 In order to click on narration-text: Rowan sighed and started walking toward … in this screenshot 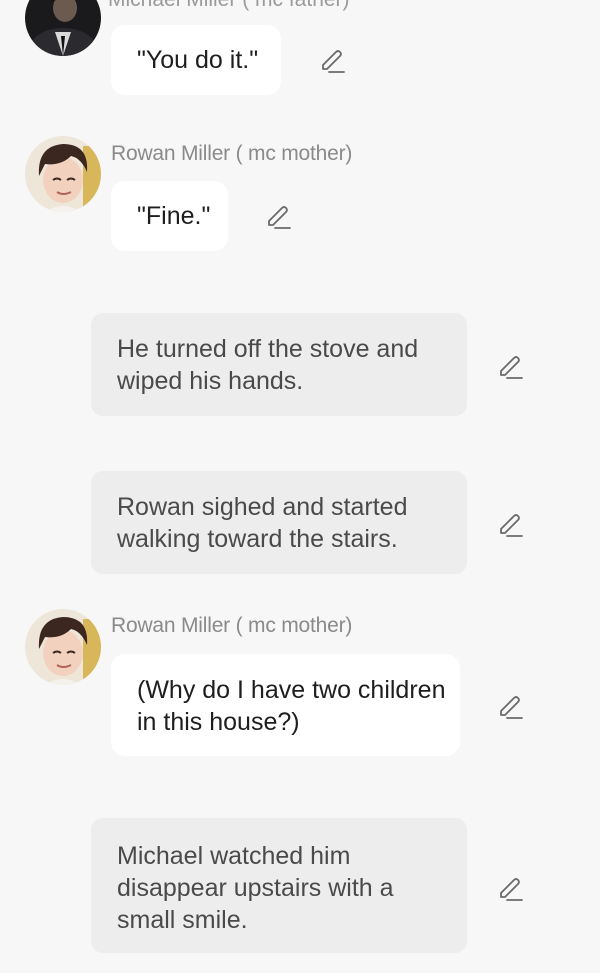, I will do `click(262, 523)`.